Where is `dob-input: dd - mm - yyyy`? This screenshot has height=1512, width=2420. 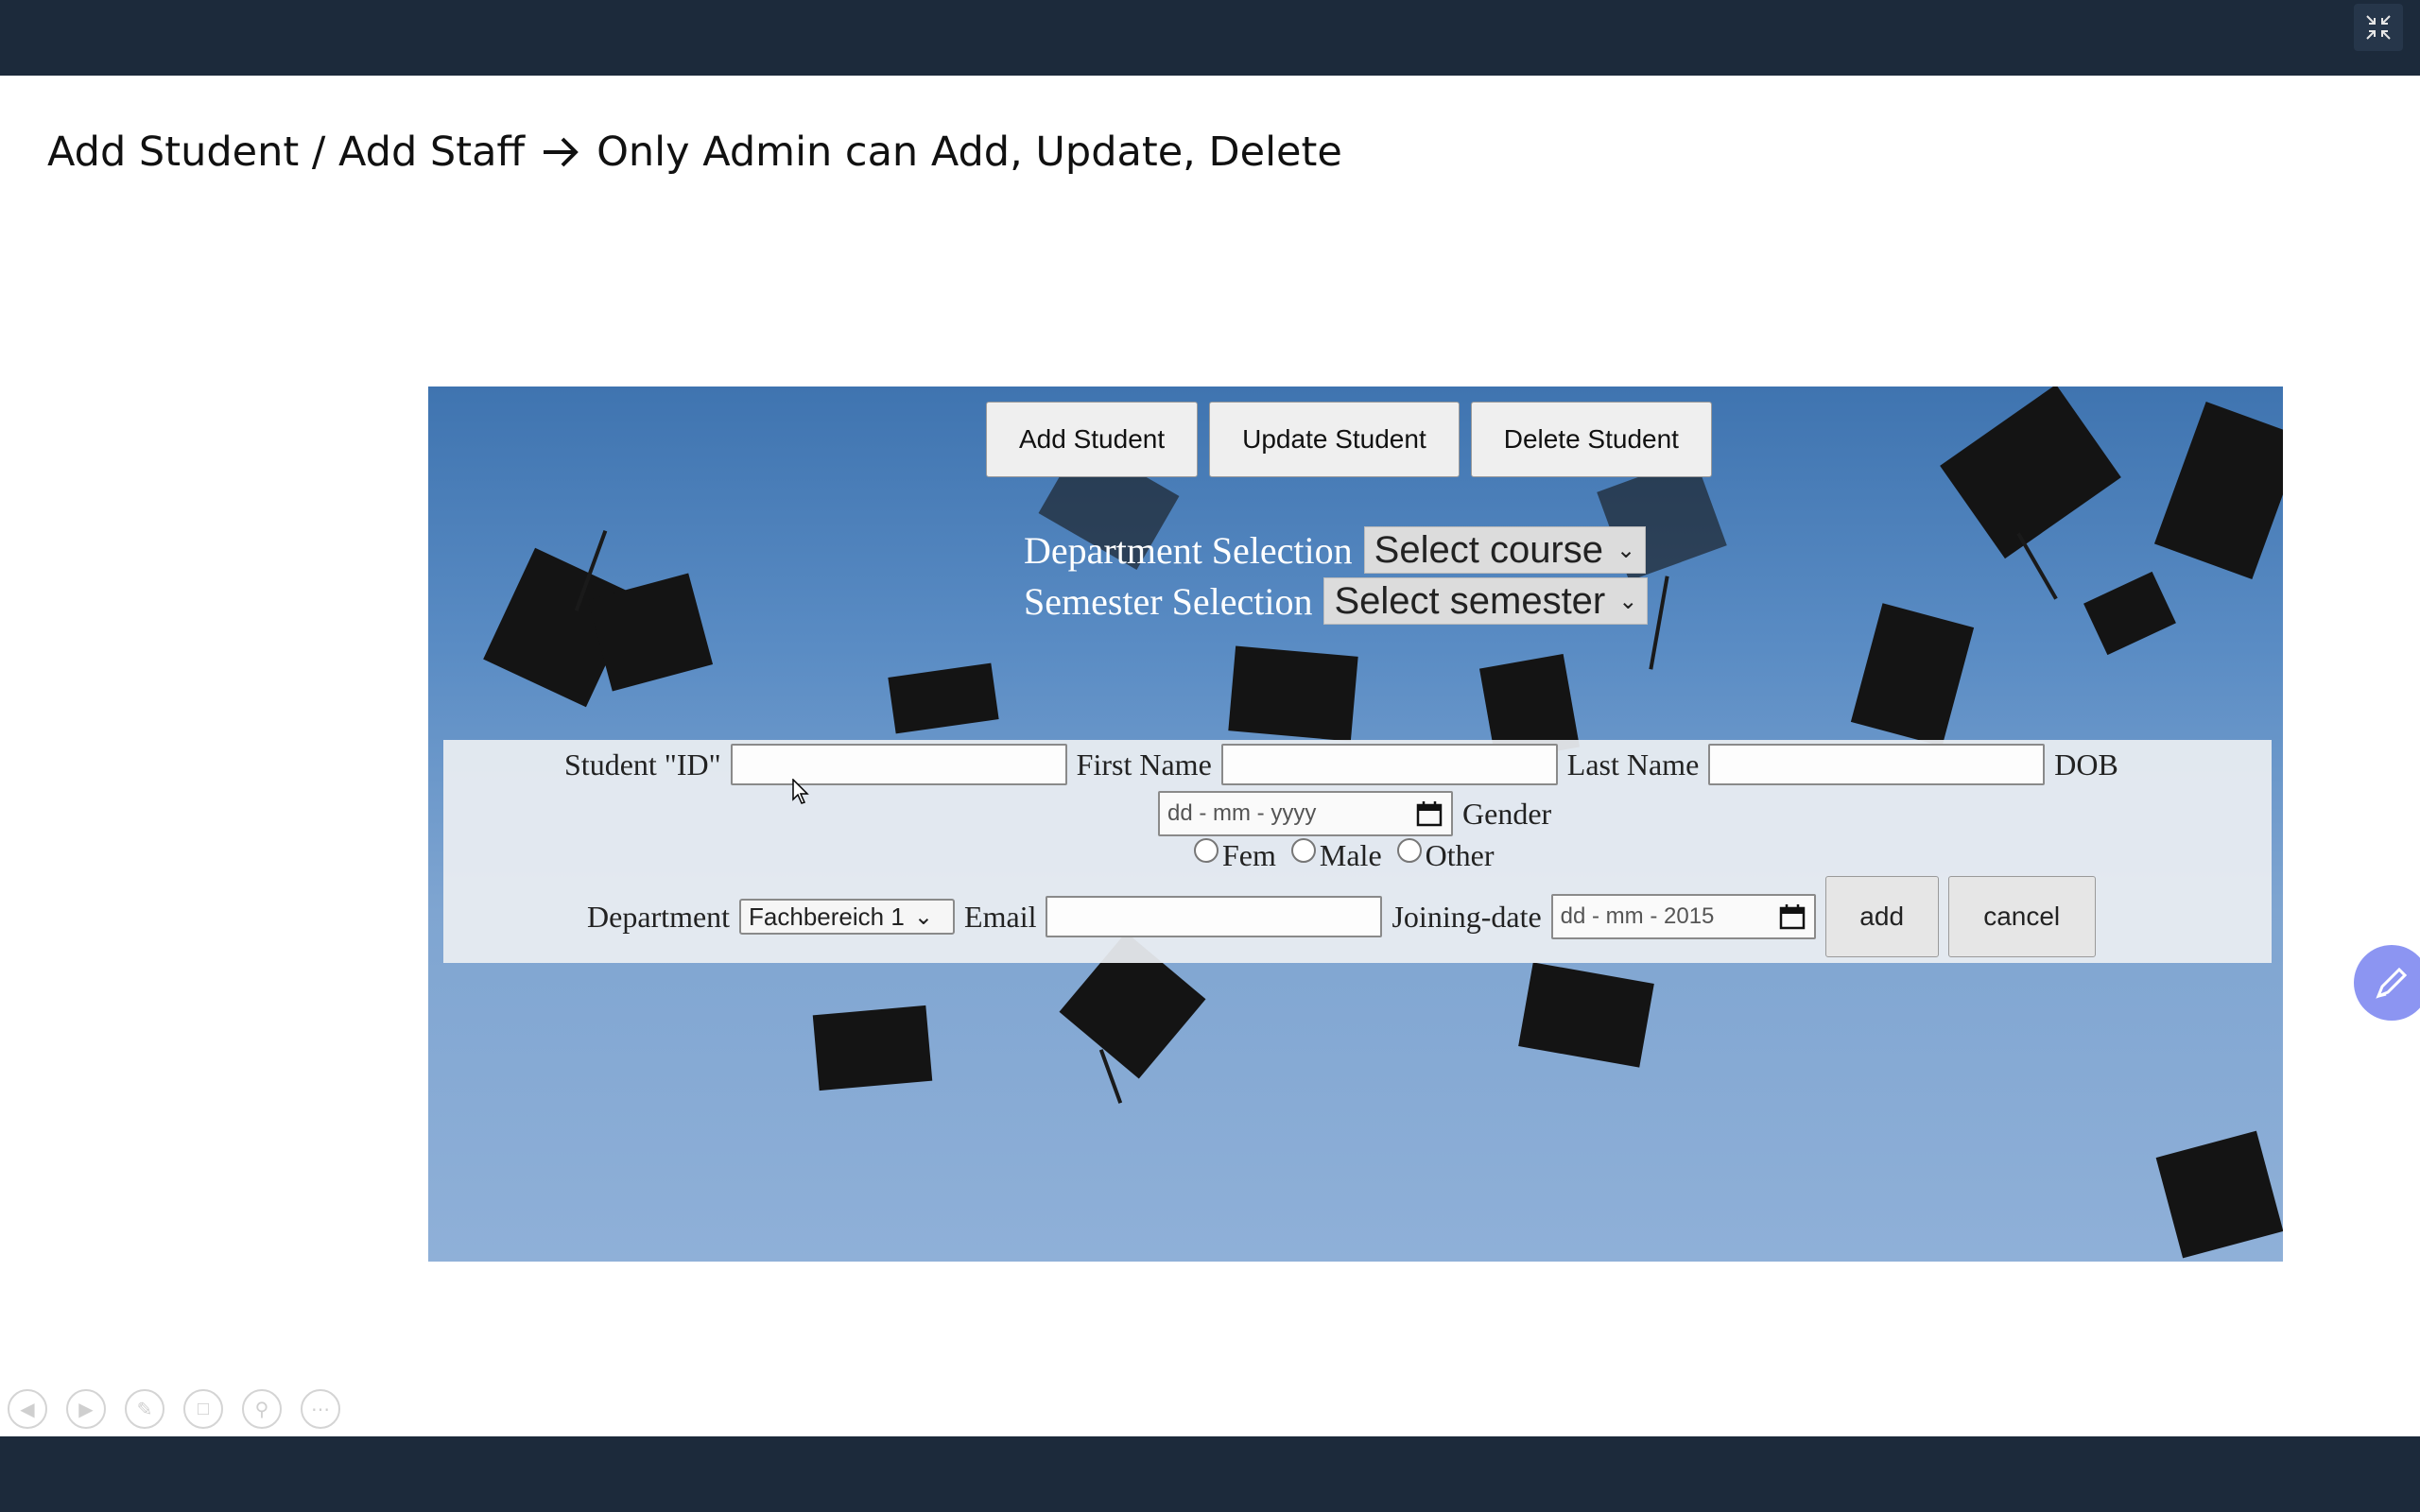 dob-input: dd - mm - yyyy is located at coordinates (1305, 813).